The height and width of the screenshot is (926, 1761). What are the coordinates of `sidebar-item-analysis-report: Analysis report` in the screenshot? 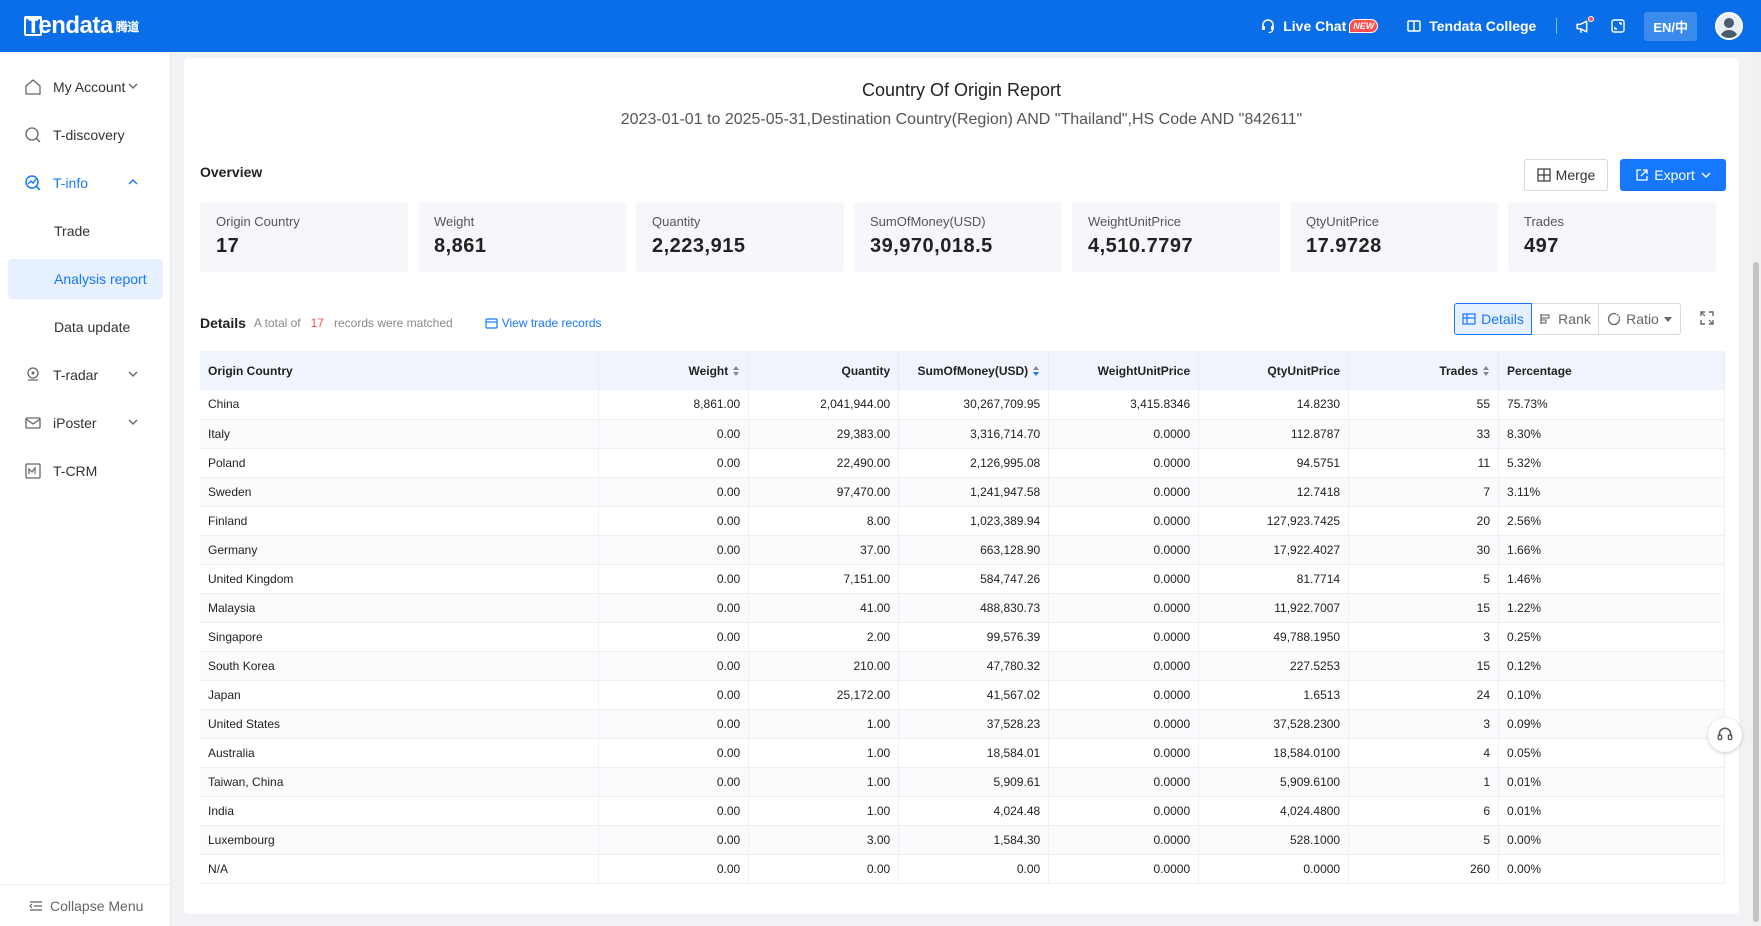 It's located at (85, 279).